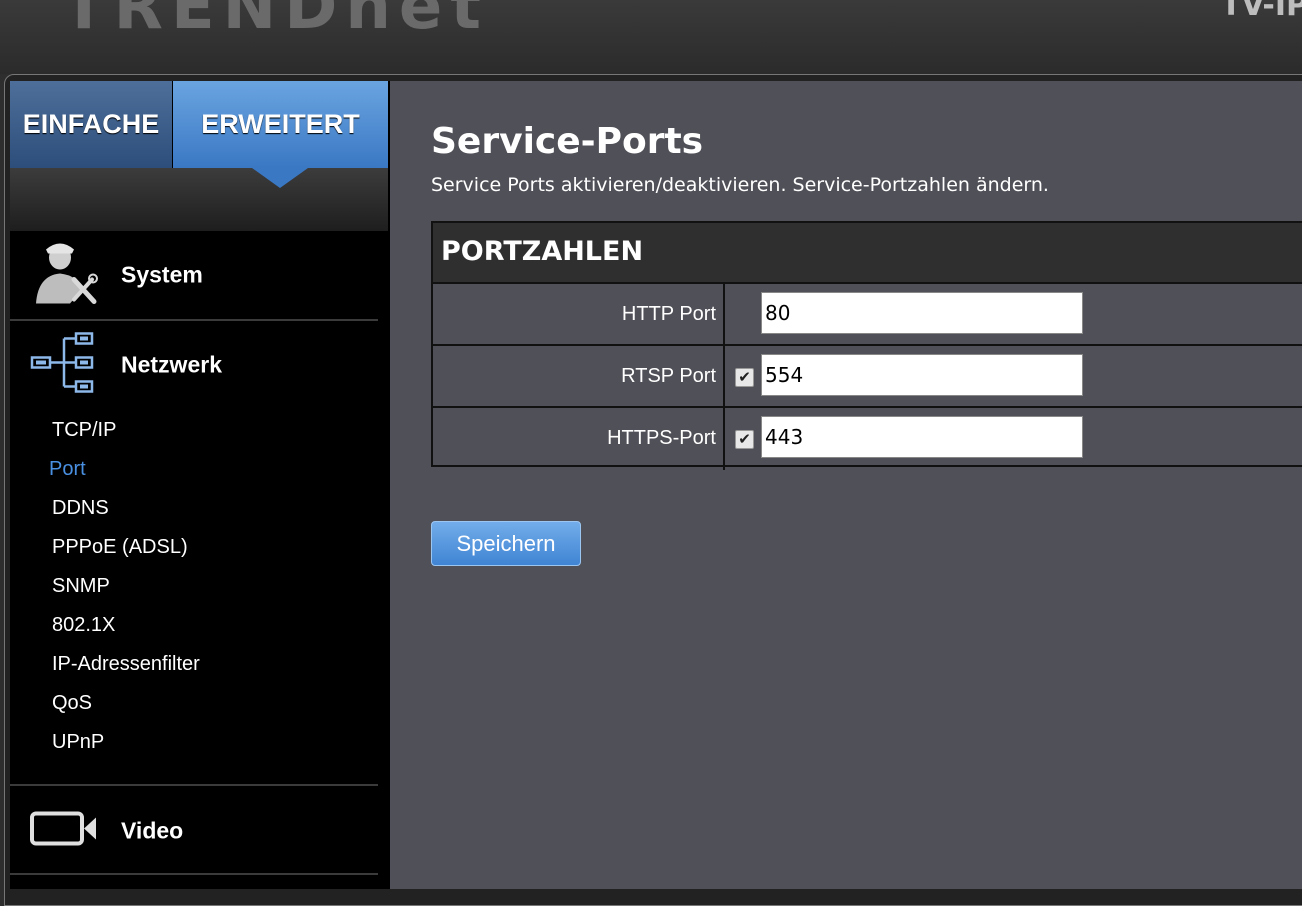 This screenshot has width=1302, height=906. I want to click on tab-basic: EINFACHE, so click(91, 124).